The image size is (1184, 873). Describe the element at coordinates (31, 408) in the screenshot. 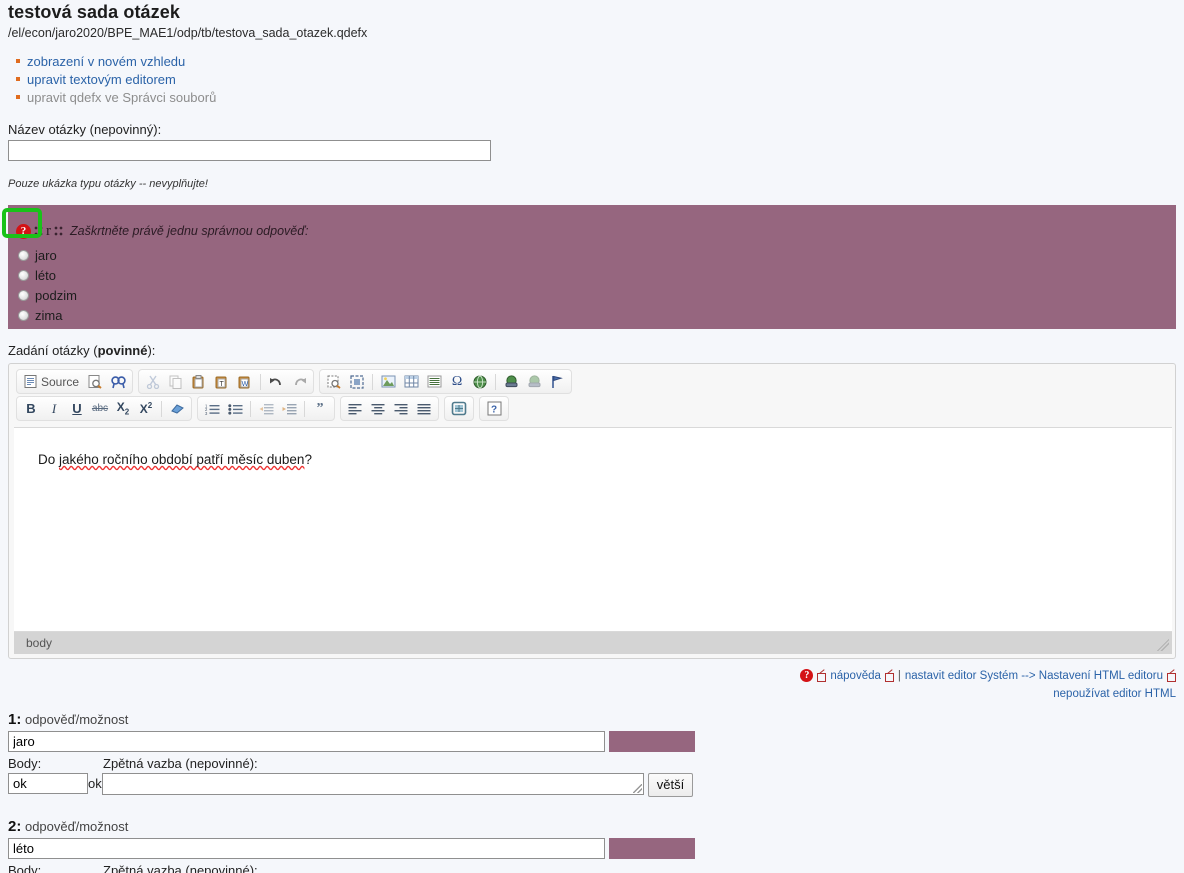

I see `bold-icon: B` at that location.